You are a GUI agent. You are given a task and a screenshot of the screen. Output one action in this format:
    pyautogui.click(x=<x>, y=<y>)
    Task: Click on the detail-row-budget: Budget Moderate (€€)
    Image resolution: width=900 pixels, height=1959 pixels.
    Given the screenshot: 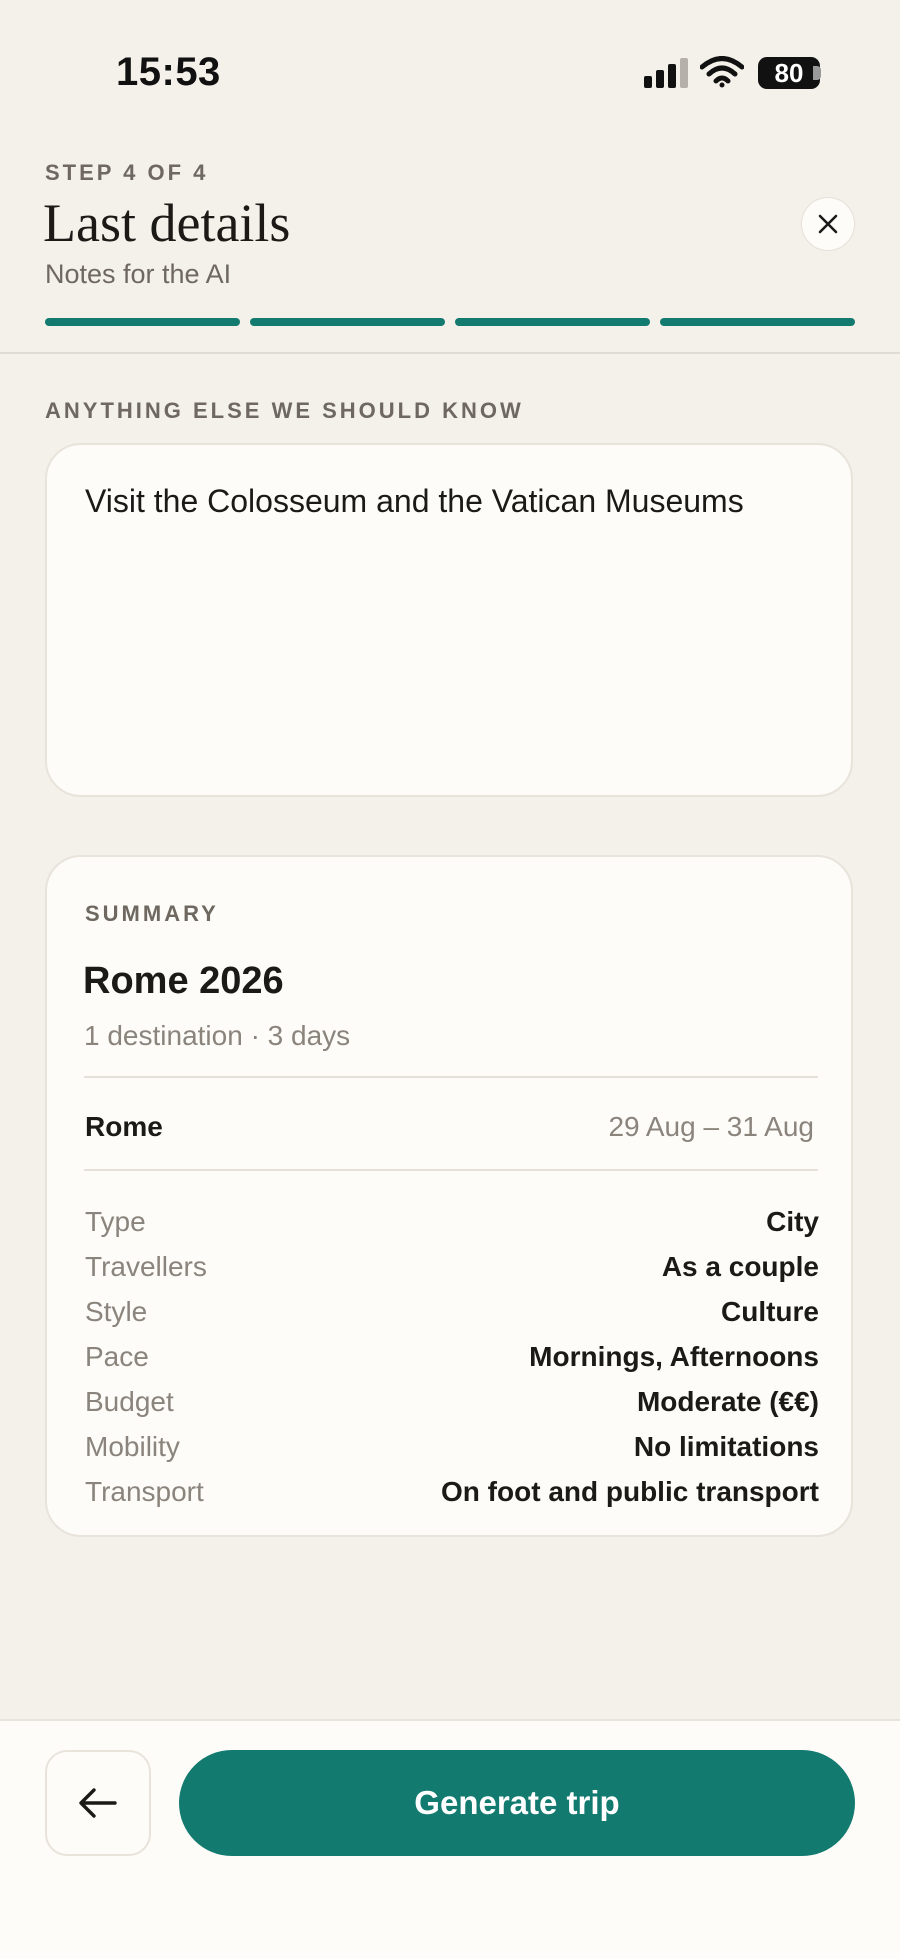 What is the action you would take?
    pyautogui.click(x=452, y=1402)
    